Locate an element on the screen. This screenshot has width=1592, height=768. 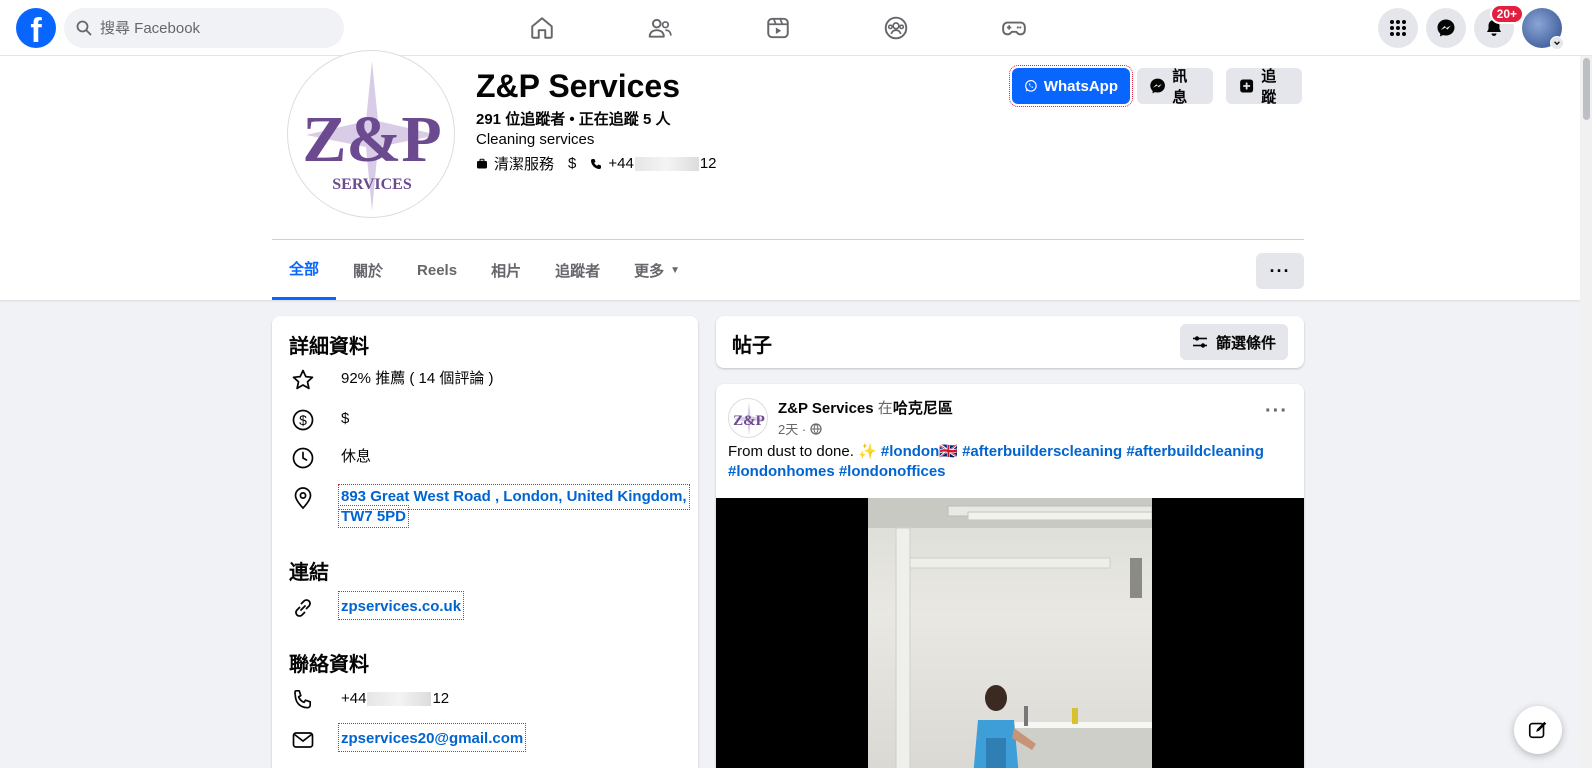
rating-row: 92% 推薦 ( 14 個評論 ) is located at coordinates (391, 380).